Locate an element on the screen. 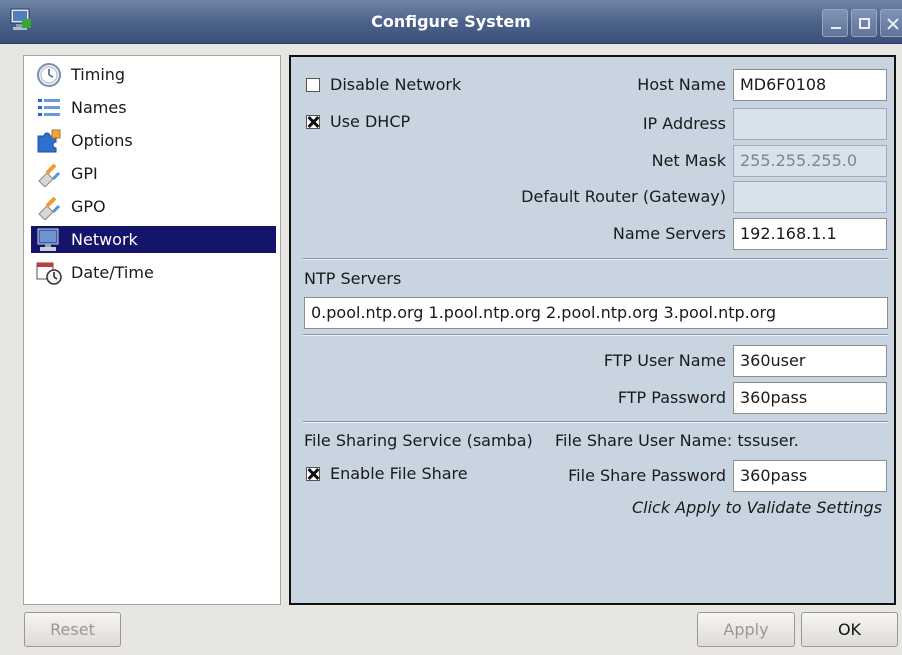 This screenshot has height=655, width=902. sidebar-item-label: GPI is located at coordinates (84, 173).